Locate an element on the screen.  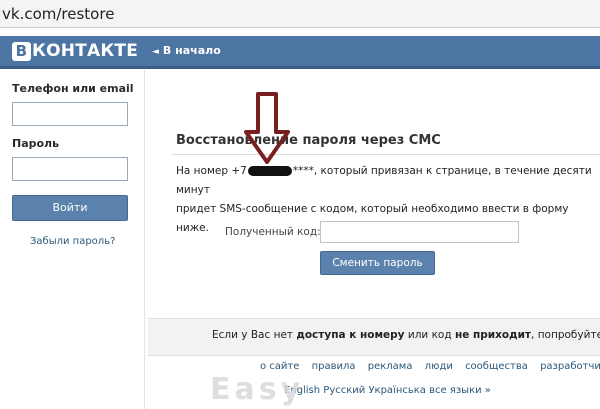
code-input is located at coordinates (419, 232).